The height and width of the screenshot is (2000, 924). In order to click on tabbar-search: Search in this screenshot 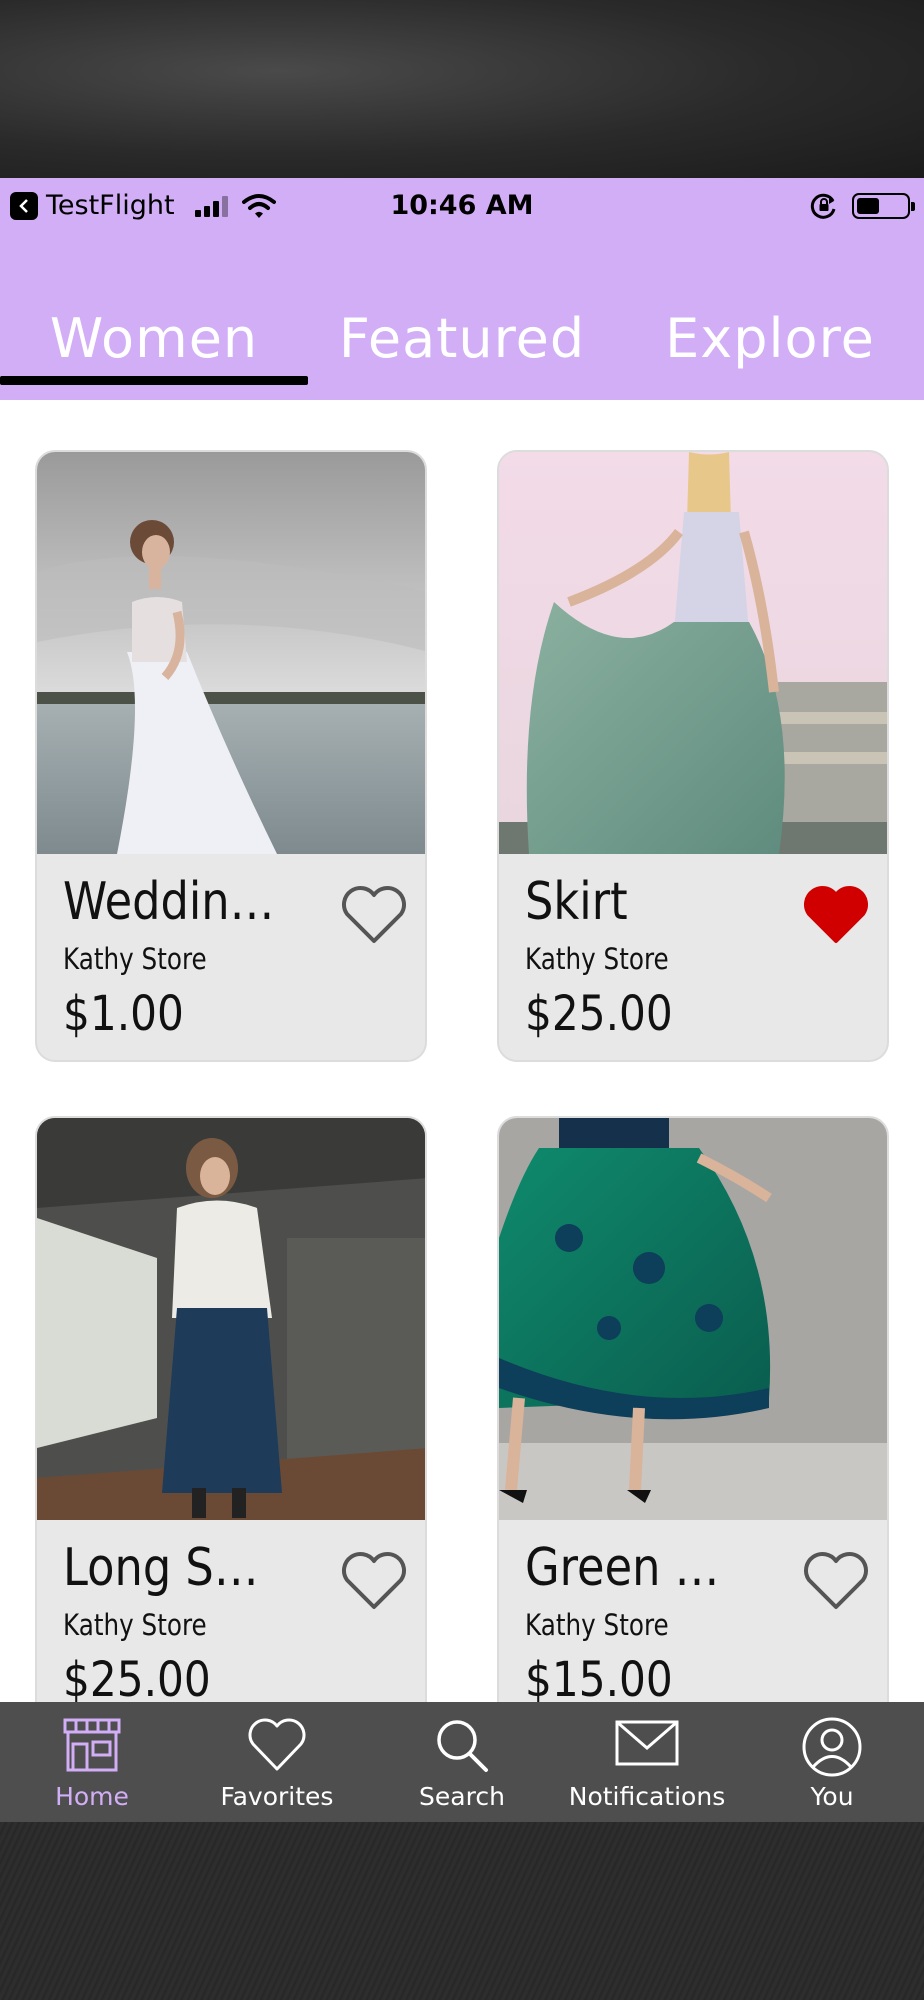, I will do `click(462, 1762)`.